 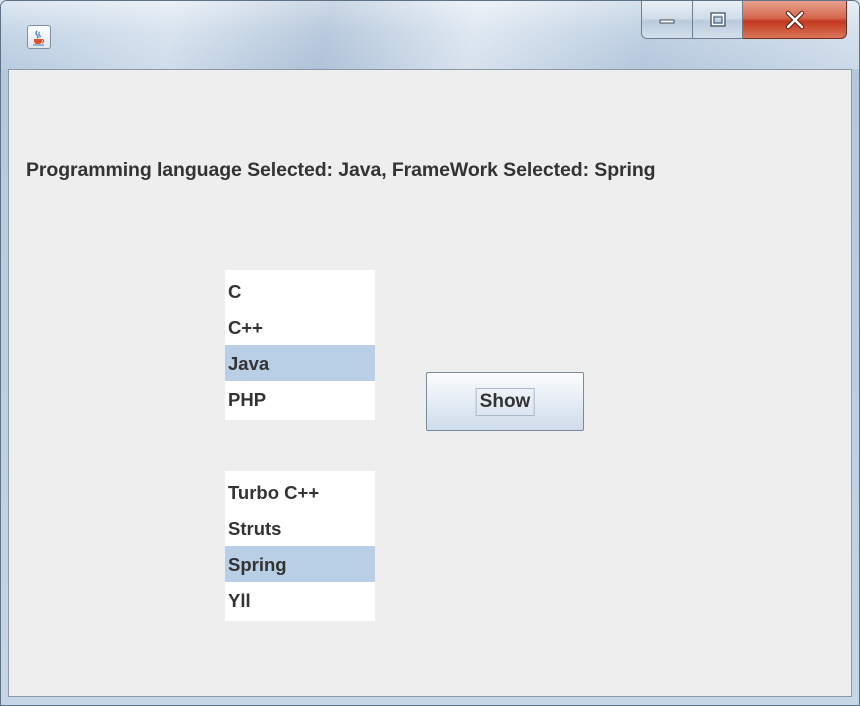 I want to click on close-icon, so click(x=794, y=19).